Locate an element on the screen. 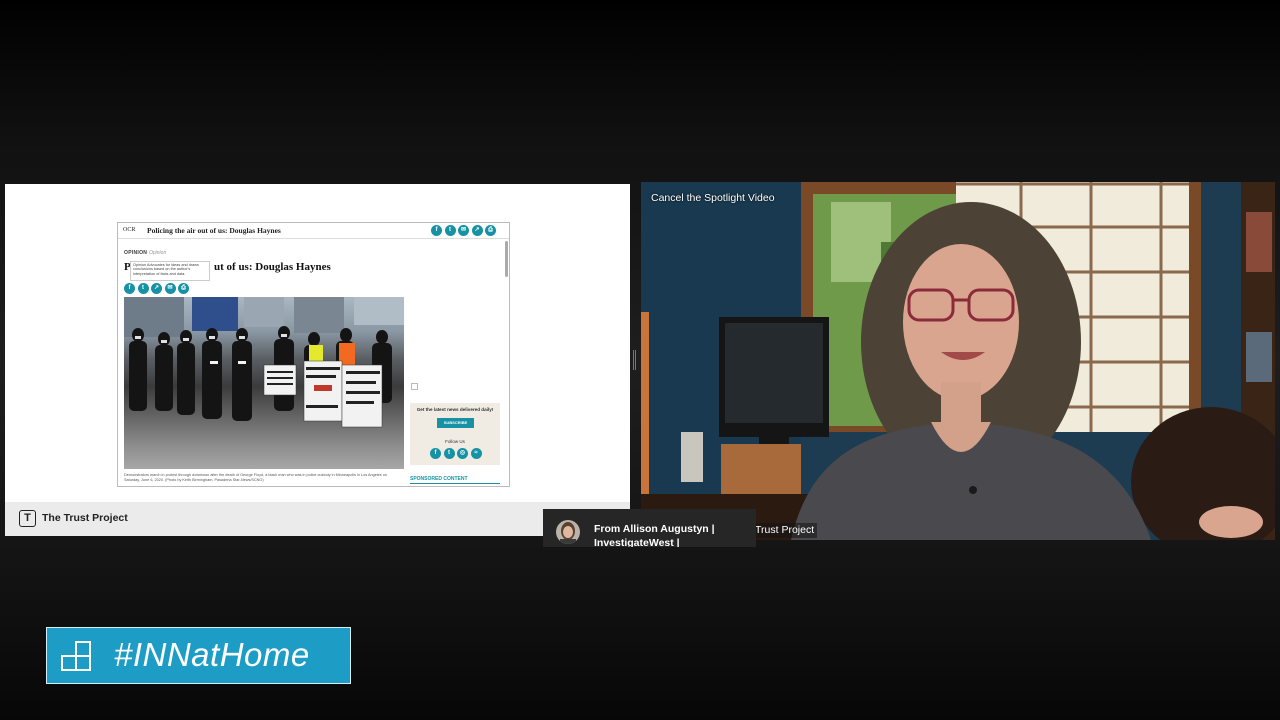 This screenshot has height=720, width=1280. participant-name-label: Trust Project is located at coordinates (785, 530).